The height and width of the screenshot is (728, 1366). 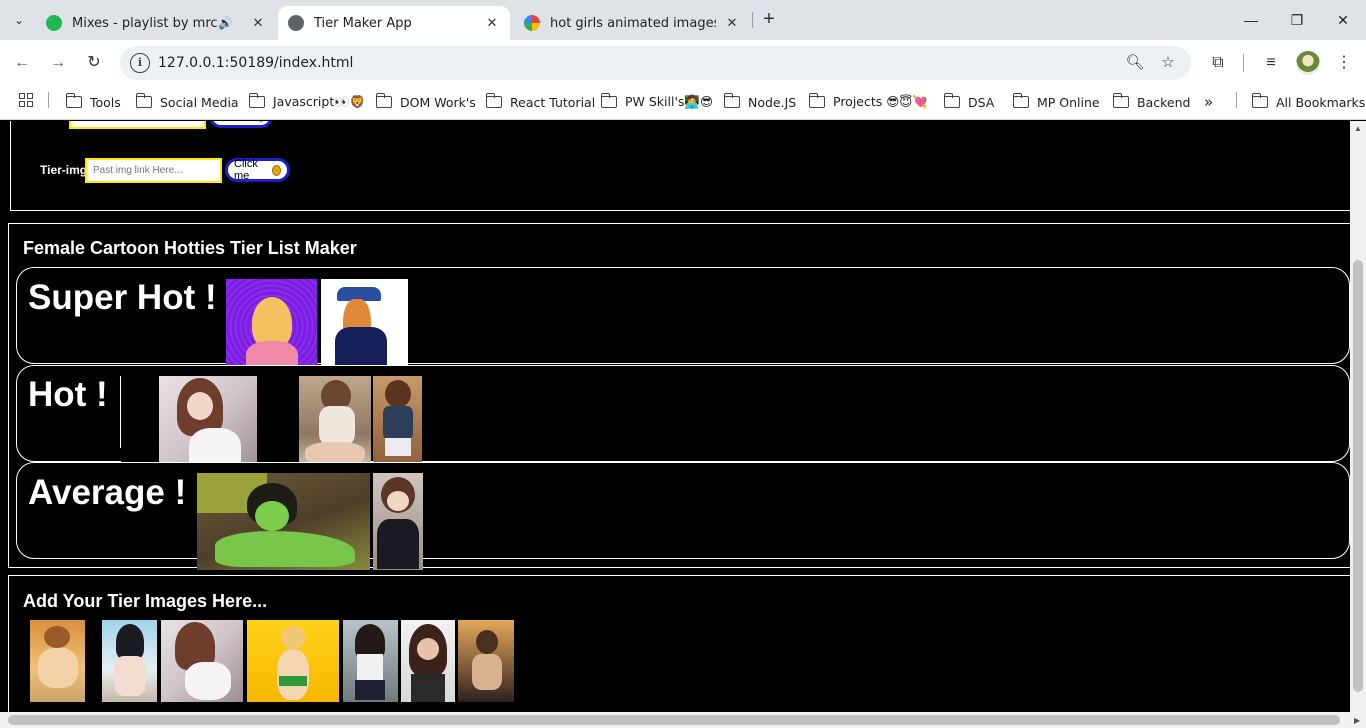 What do you see at coordinates (105, 102) in the screenshot?
I see `bookmark-label: Tools` at bounding box center [105, 102].